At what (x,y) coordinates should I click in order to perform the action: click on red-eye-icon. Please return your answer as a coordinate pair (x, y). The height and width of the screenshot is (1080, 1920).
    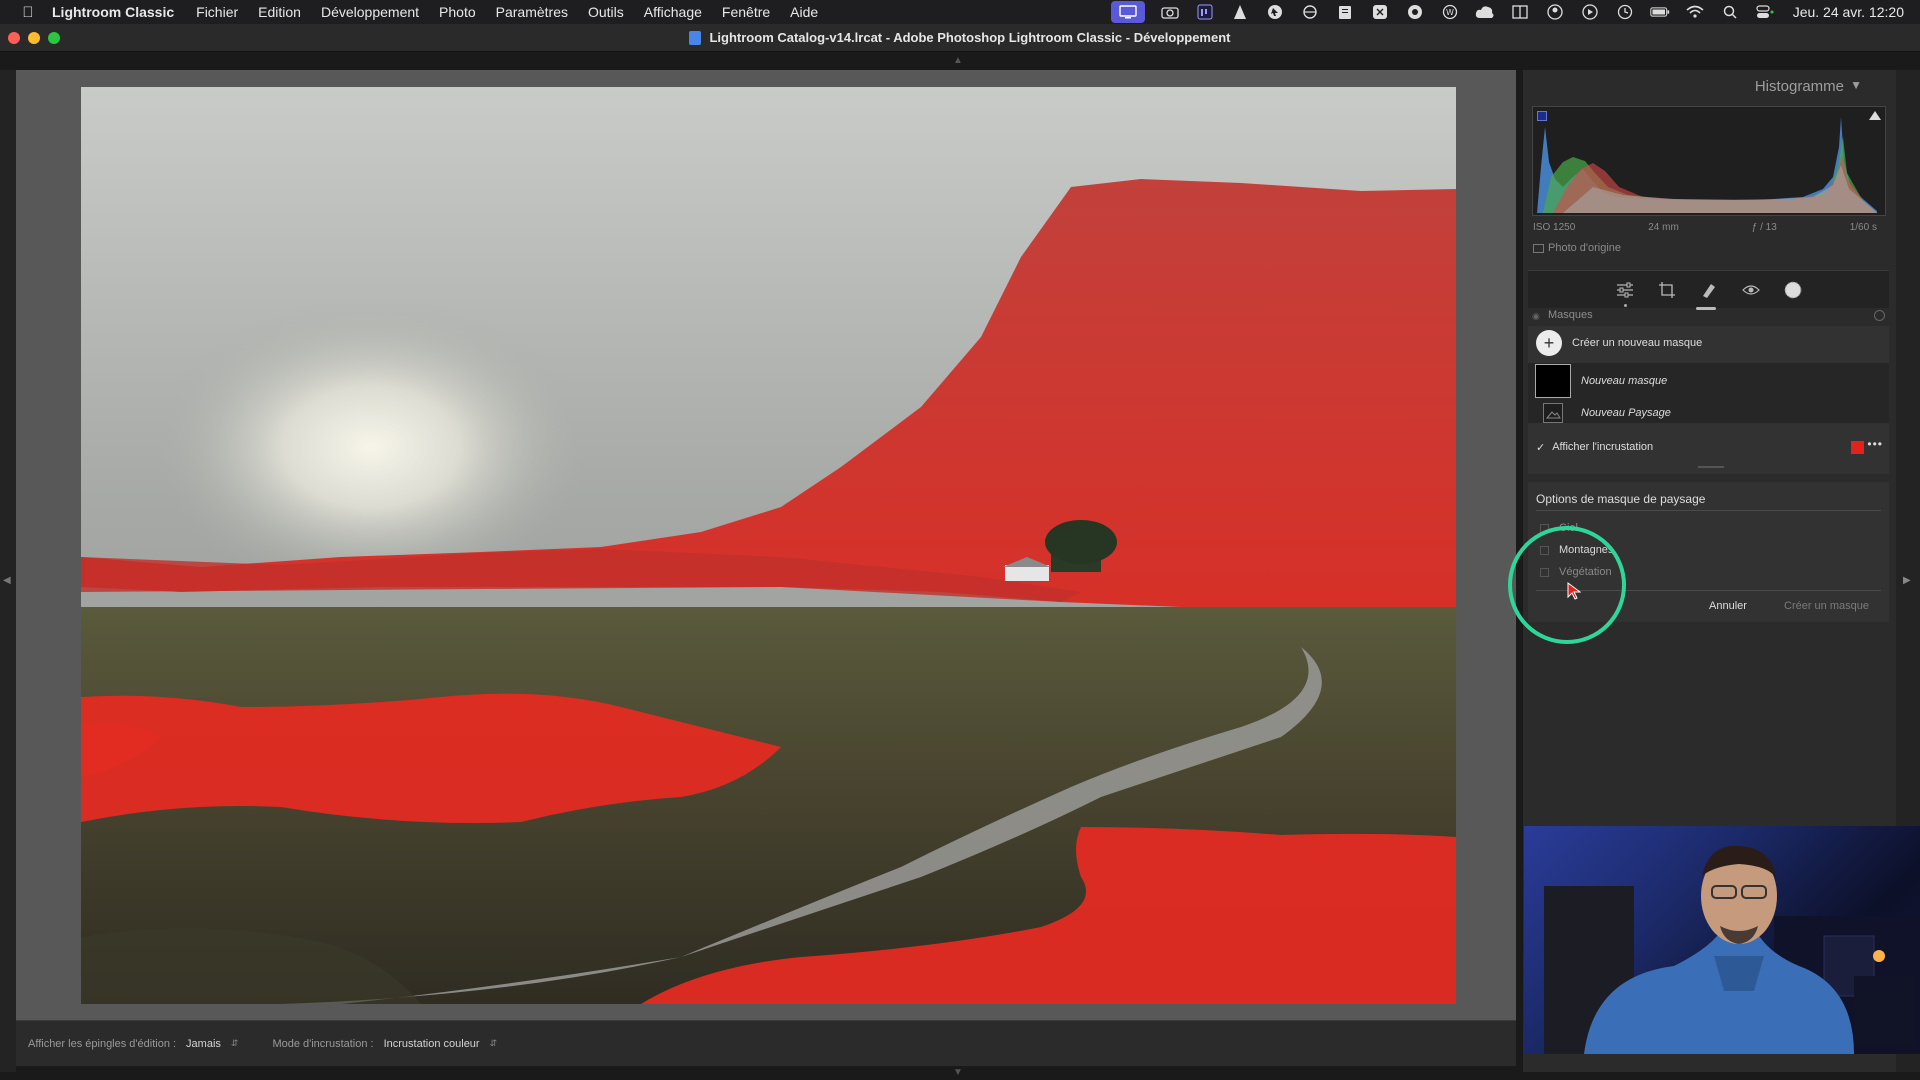
    Looking at the image, I should click on (1751, 290).